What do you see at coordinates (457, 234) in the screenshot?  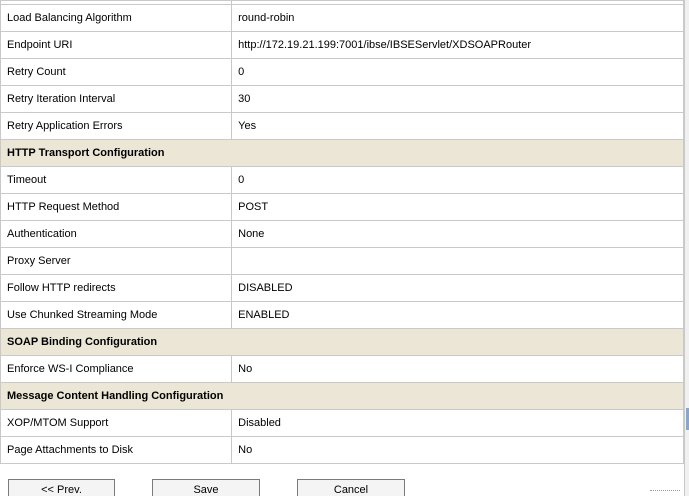 I see `field-value: None` at bounding box center [457, 234].